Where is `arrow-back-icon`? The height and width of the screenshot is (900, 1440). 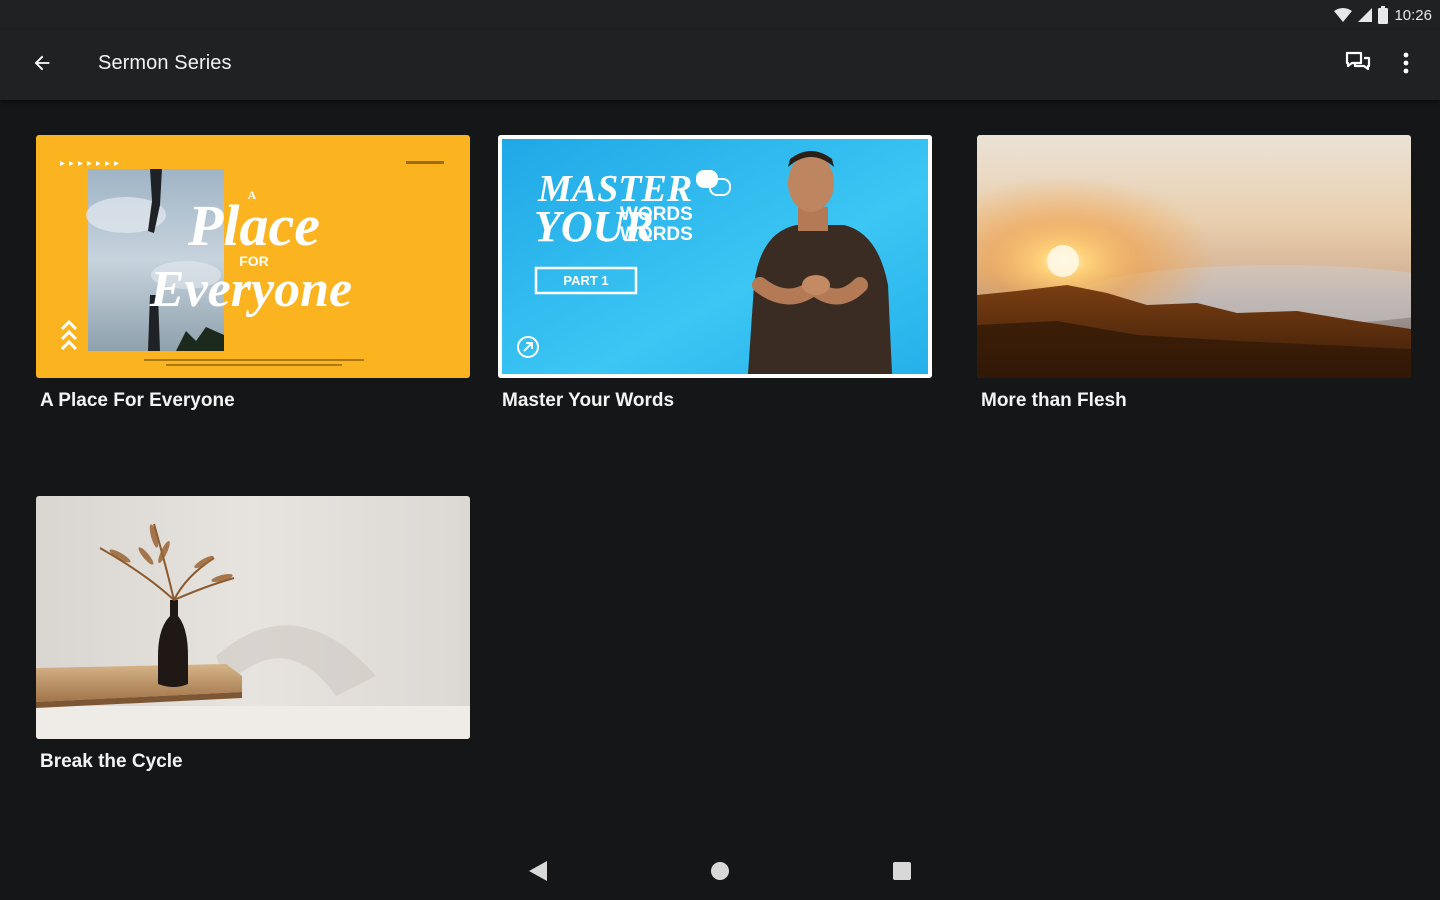 arrow-back-icon is located at coordinates (42, 65).